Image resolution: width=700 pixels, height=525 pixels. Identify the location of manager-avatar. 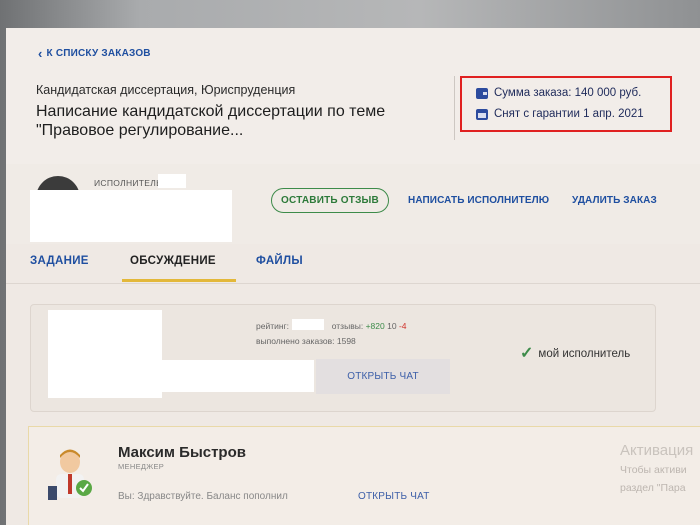
(70, 474).